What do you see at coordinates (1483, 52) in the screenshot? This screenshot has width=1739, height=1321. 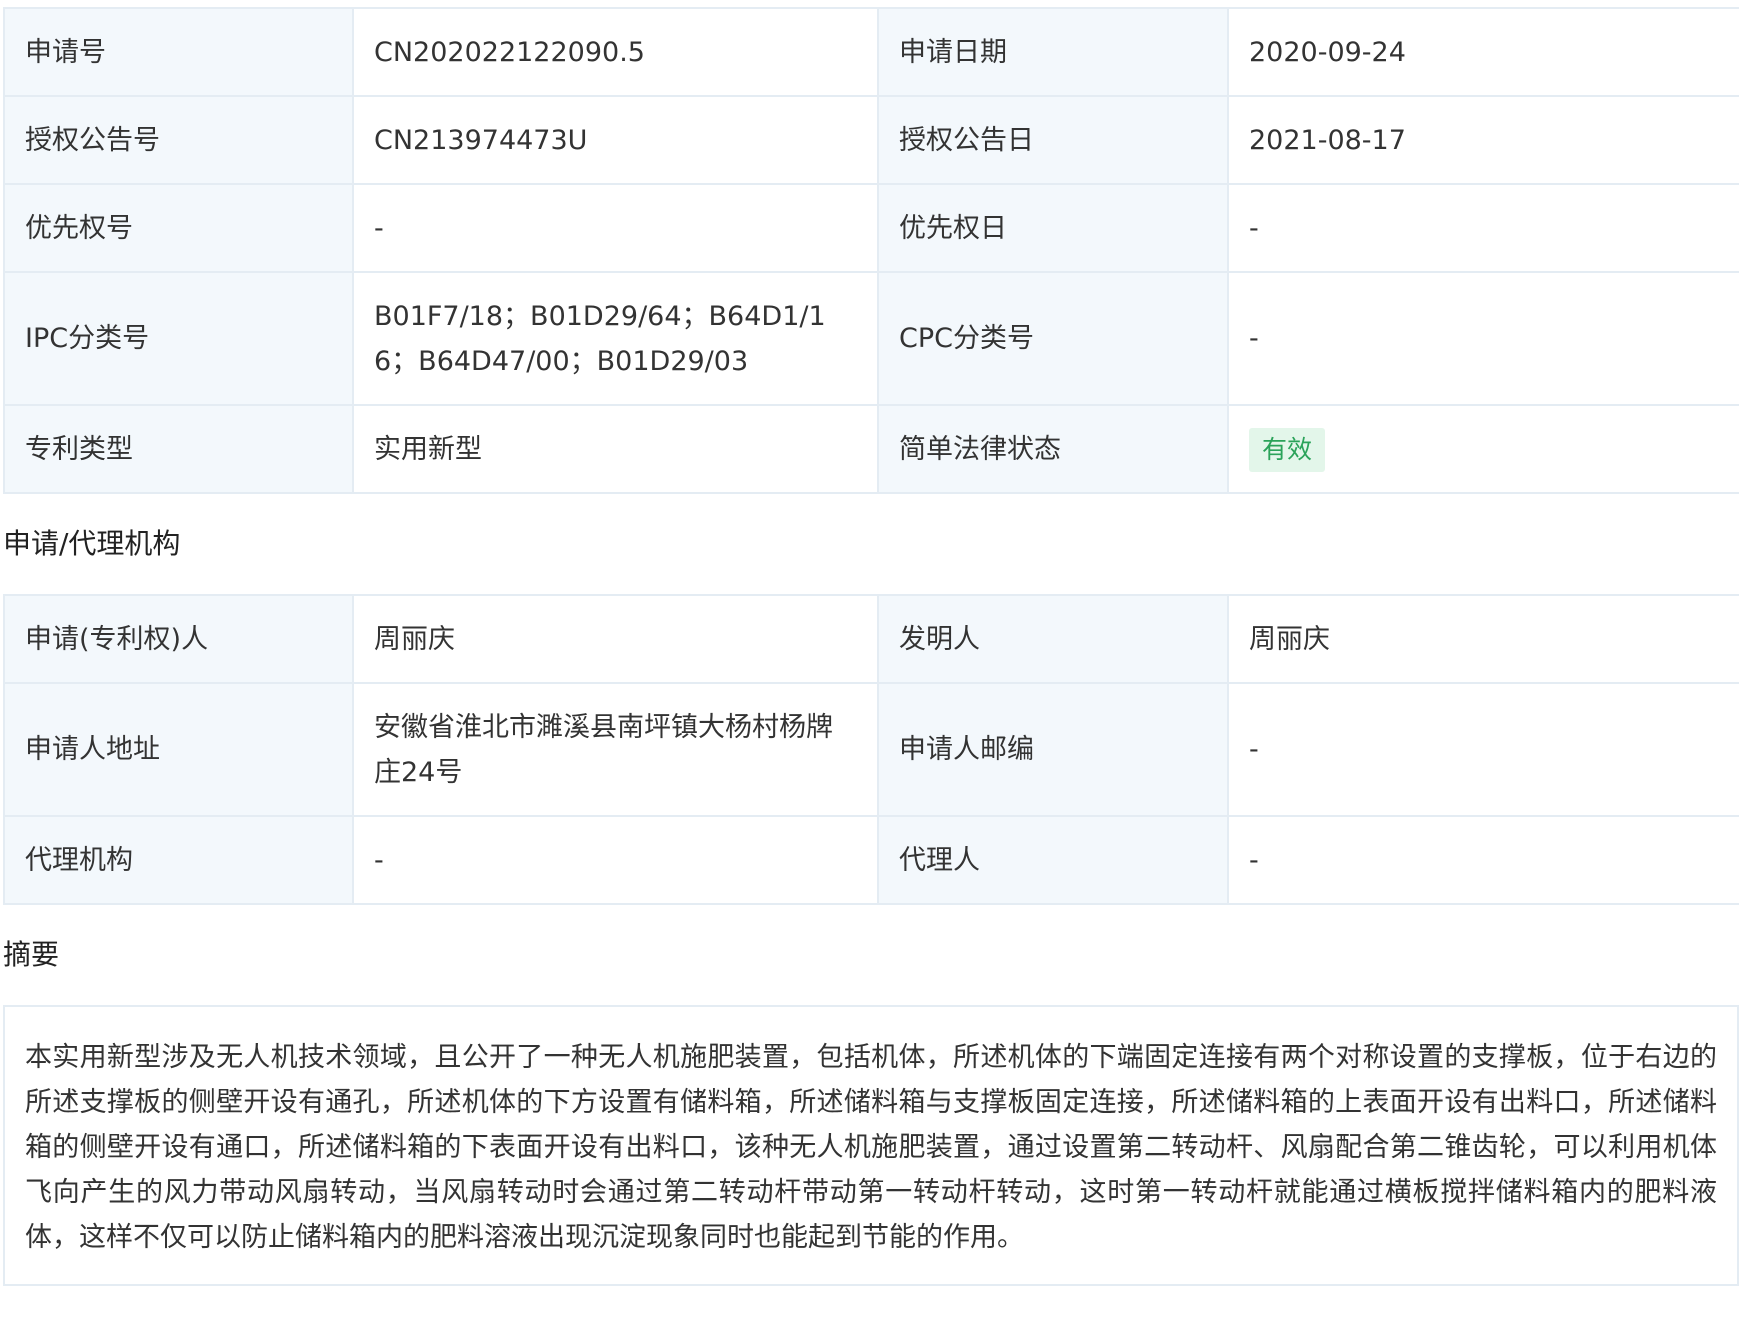 I see `application-date-value: 2020-09-24` at bounding box center [1483, 52].